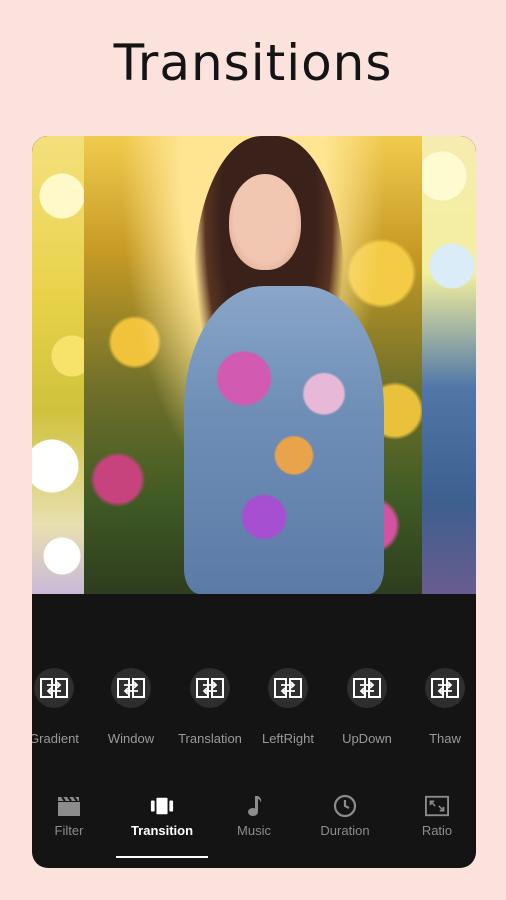  I want to click on transition-label: LeftRight, so click(288, 738).